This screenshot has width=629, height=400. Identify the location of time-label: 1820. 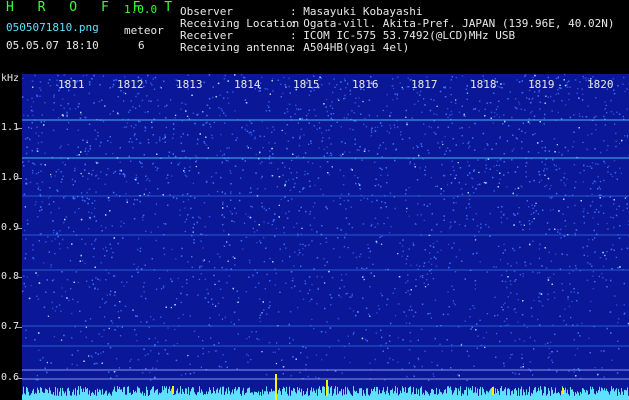
(600, 84).